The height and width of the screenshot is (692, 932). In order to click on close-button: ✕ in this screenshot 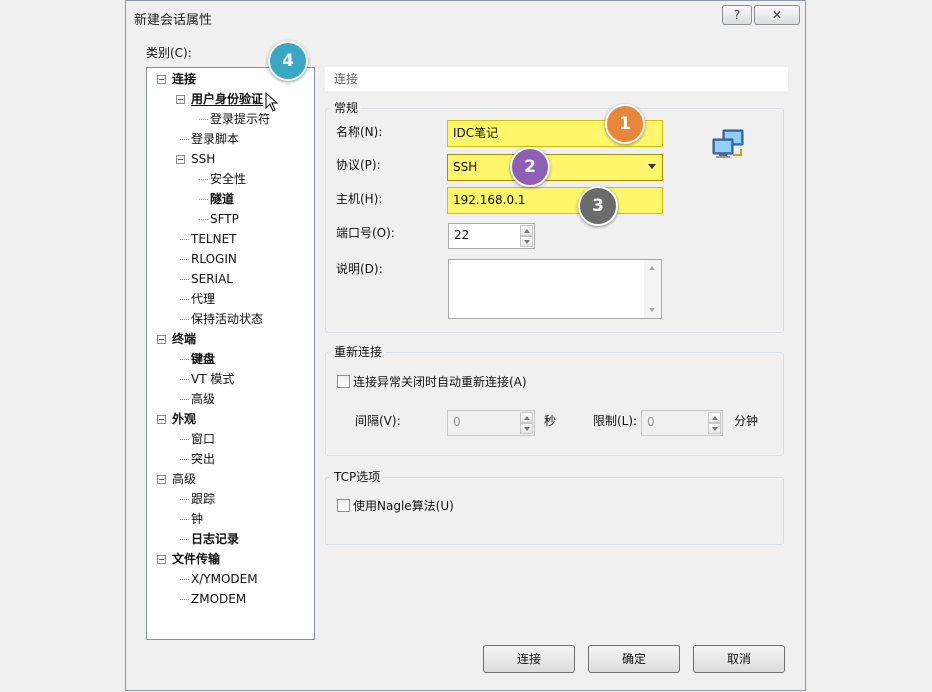, I will do `click(777, 15)`.